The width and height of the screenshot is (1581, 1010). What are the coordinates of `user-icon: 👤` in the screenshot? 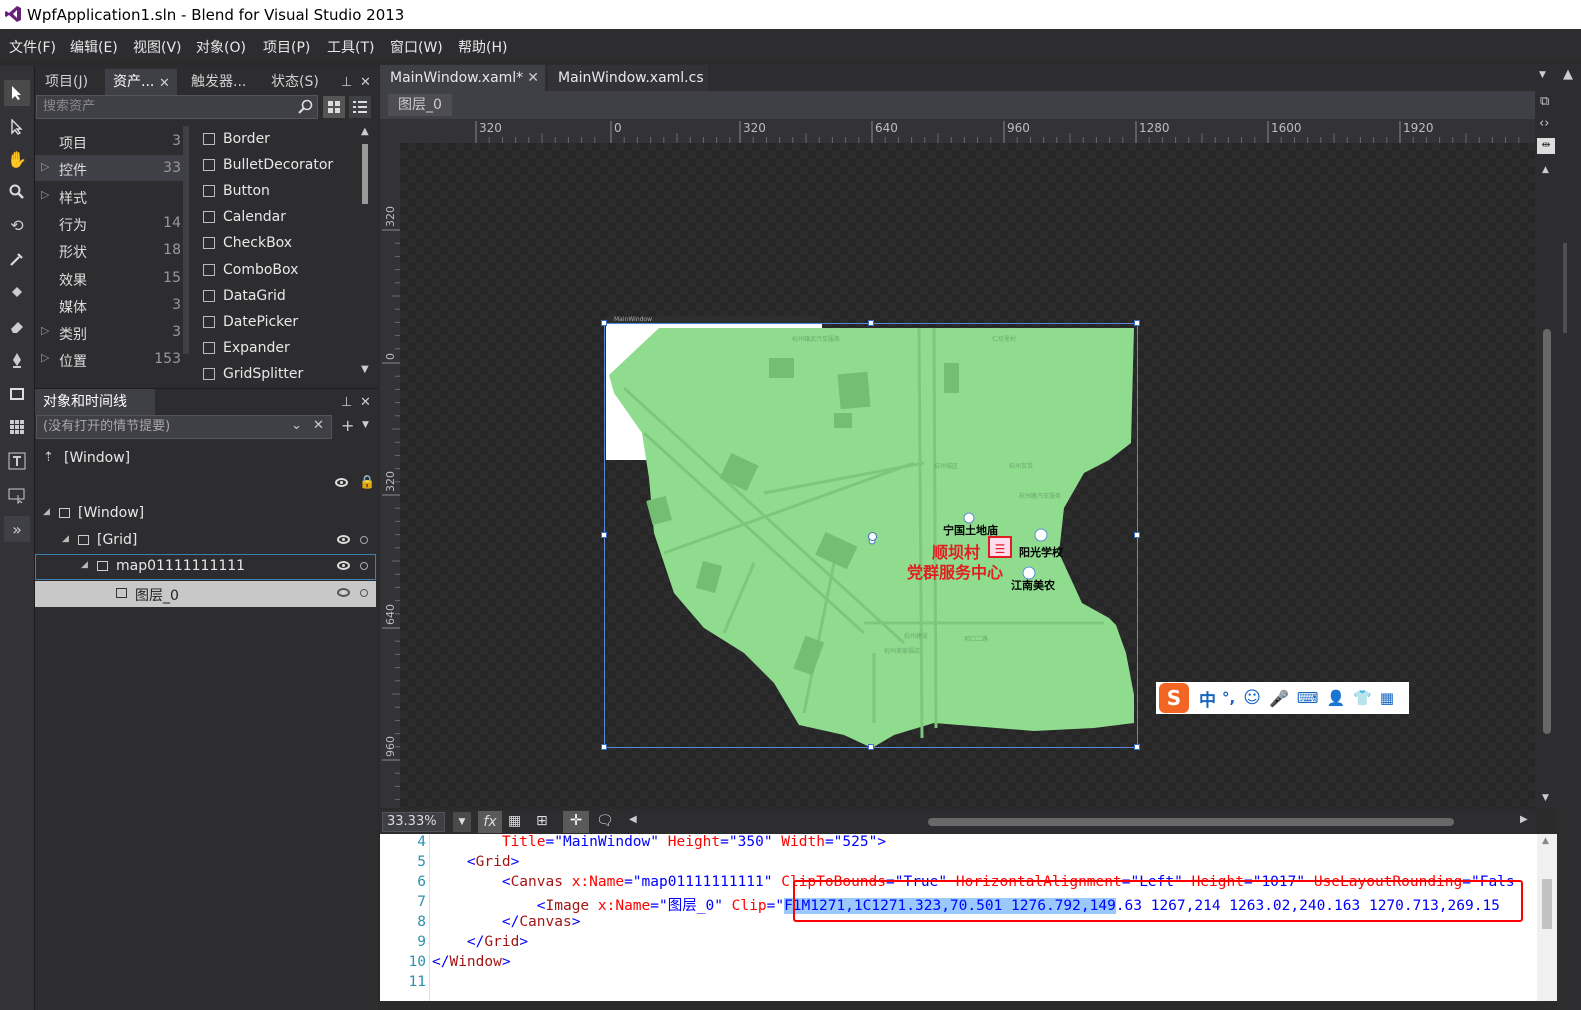 It's located at (1336, 698).